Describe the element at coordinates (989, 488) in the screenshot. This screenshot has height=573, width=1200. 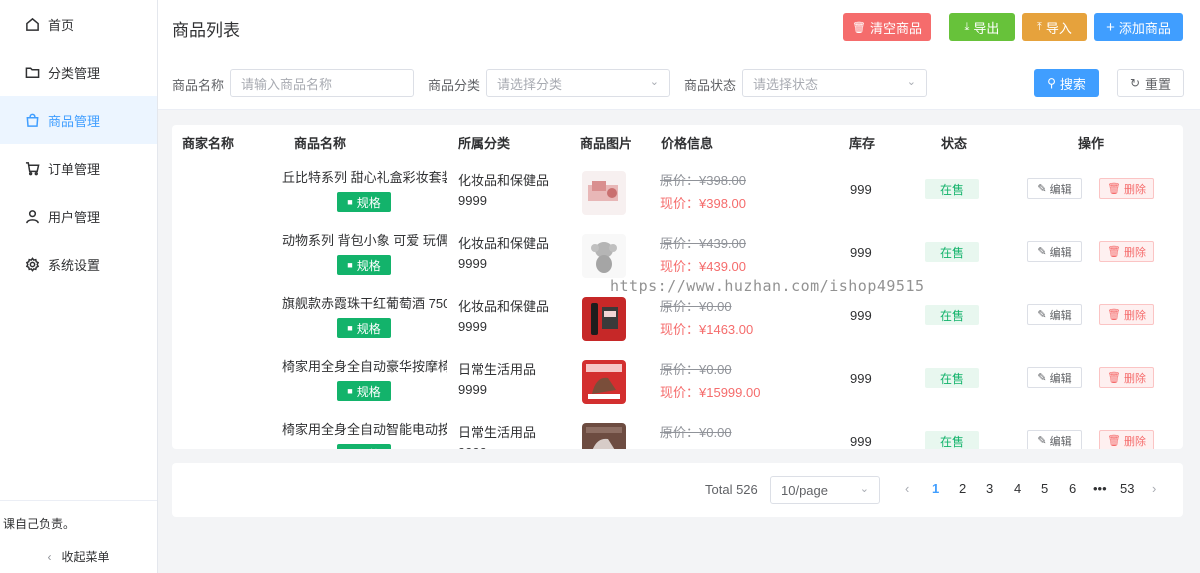
I see `page-number: 3` at that location.